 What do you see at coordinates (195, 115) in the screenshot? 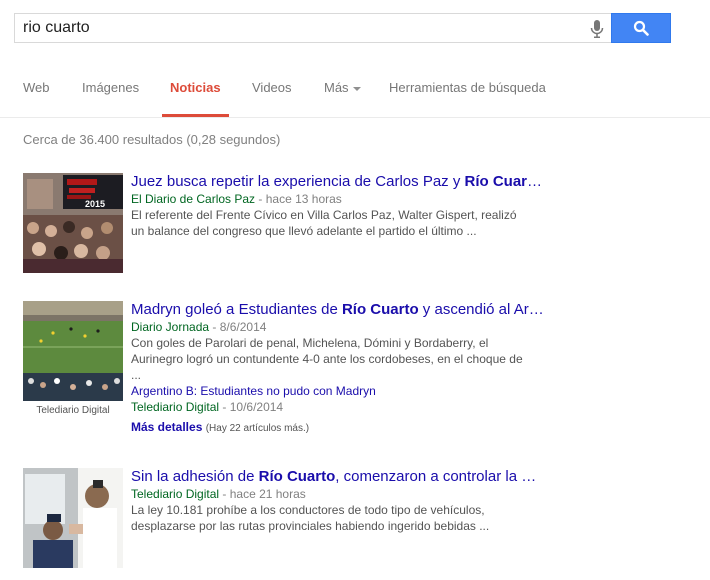
I see `active-tab-indicator` at bounding box center [195, 115].